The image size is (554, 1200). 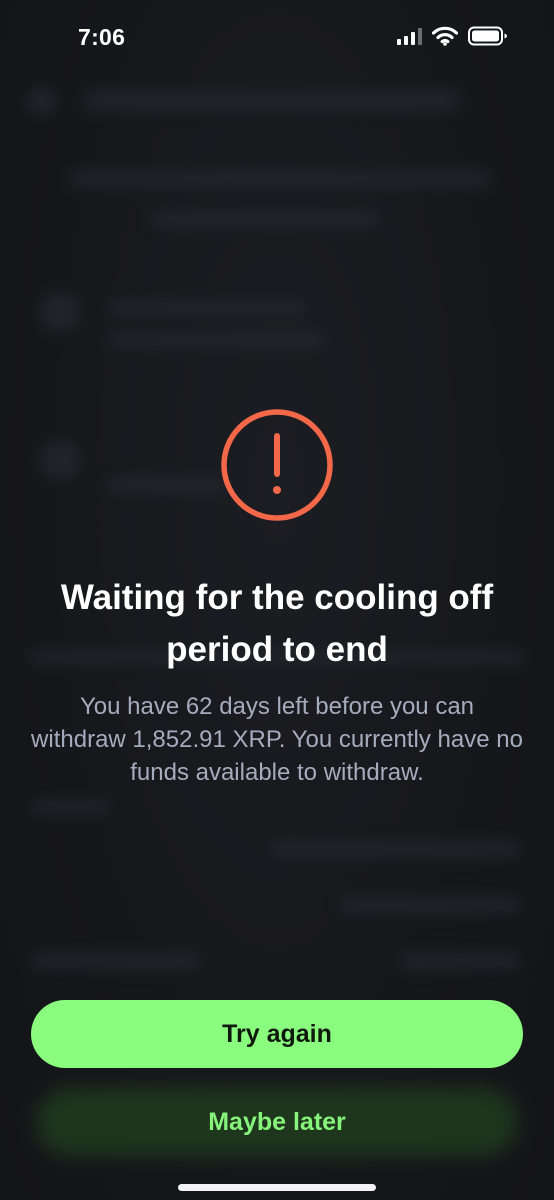 I want to click on status-bar: 7:06, so click(x=277, y=38).